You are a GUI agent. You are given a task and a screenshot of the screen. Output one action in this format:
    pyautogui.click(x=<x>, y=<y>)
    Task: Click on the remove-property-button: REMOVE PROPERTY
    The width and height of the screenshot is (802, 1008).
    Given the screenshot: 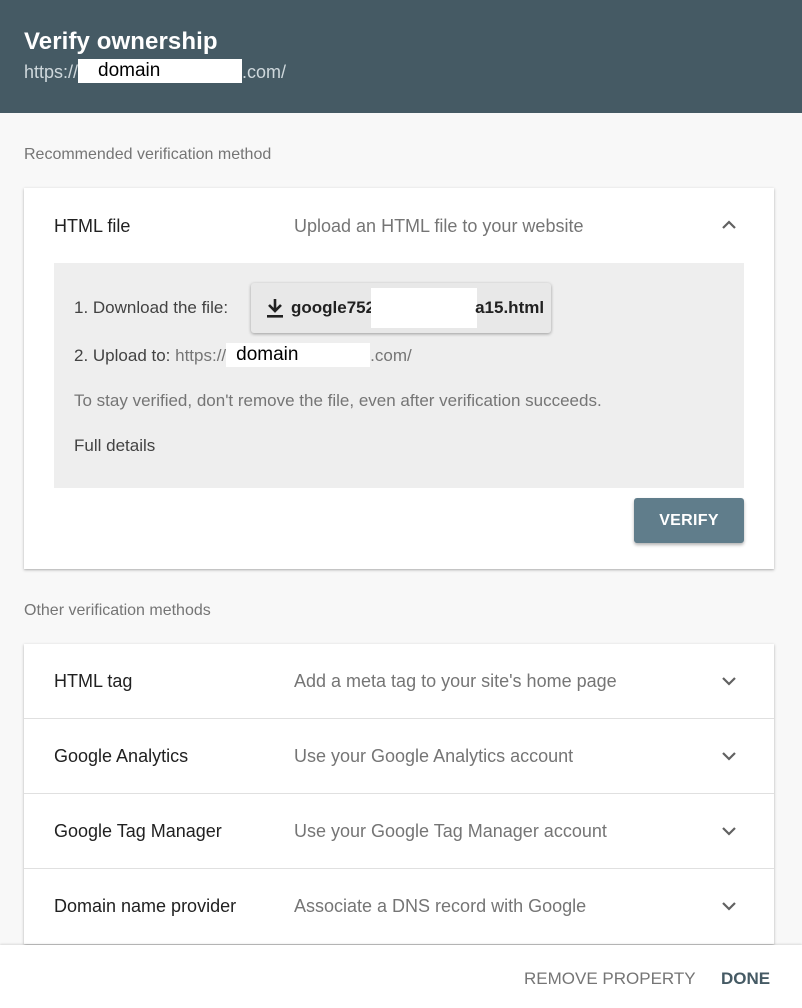 What is the action you would take?
    pyautogui.click(x=610, y=979)
    